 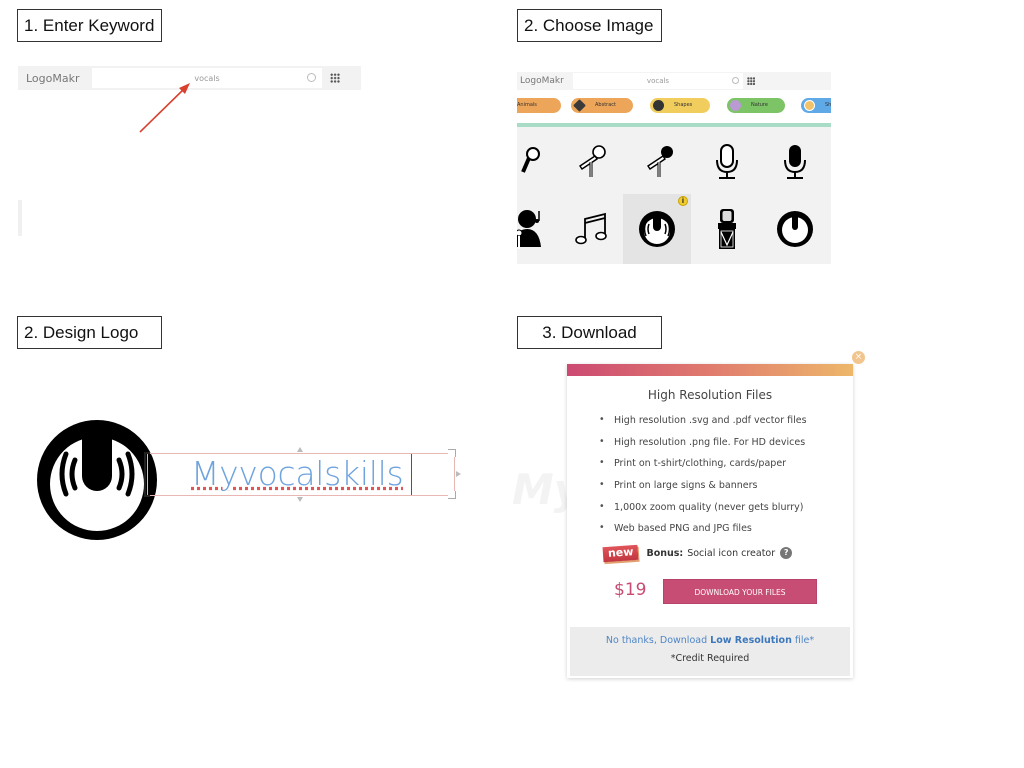 I want to click on rotate-handle-bottom, so click(x=300, y=499).